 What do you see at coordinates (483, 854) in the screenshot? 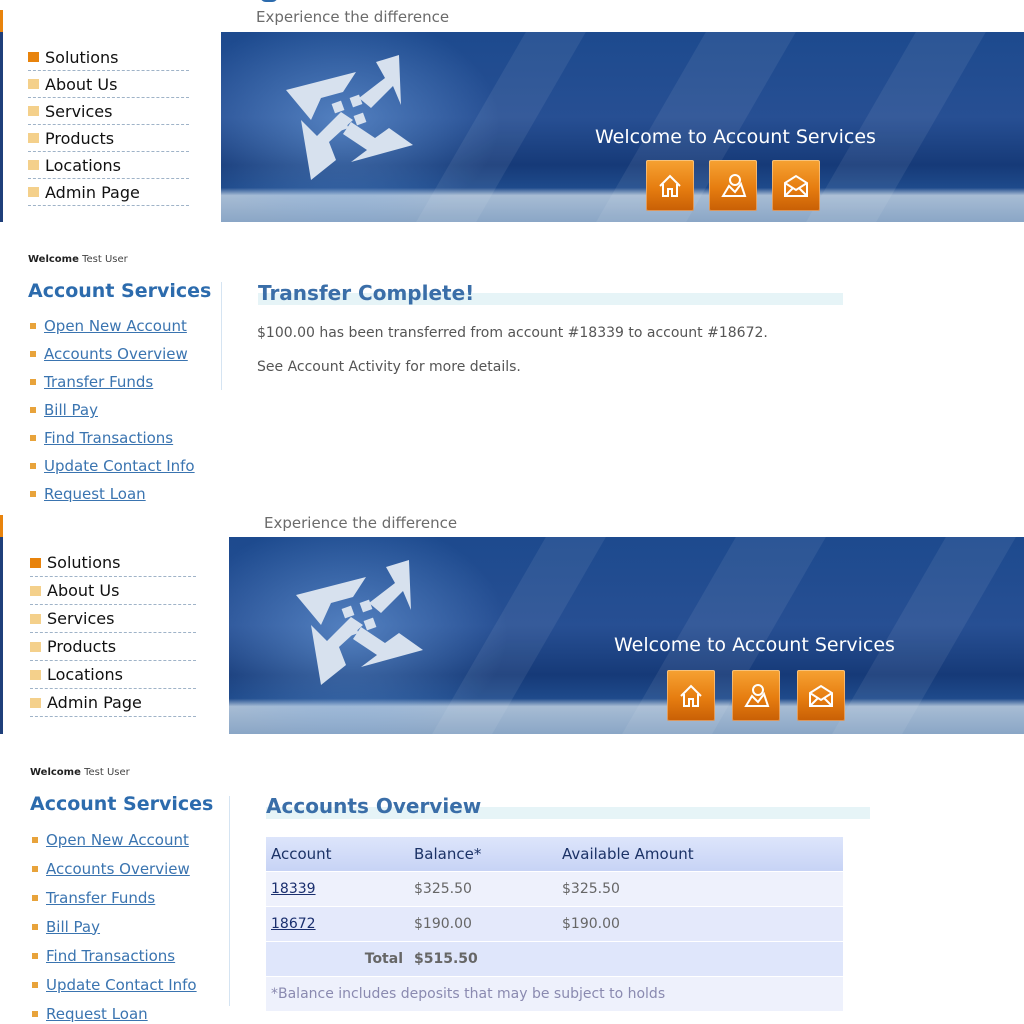
I see `col-header-balance: Balance*` at bounding box center [483, 854].